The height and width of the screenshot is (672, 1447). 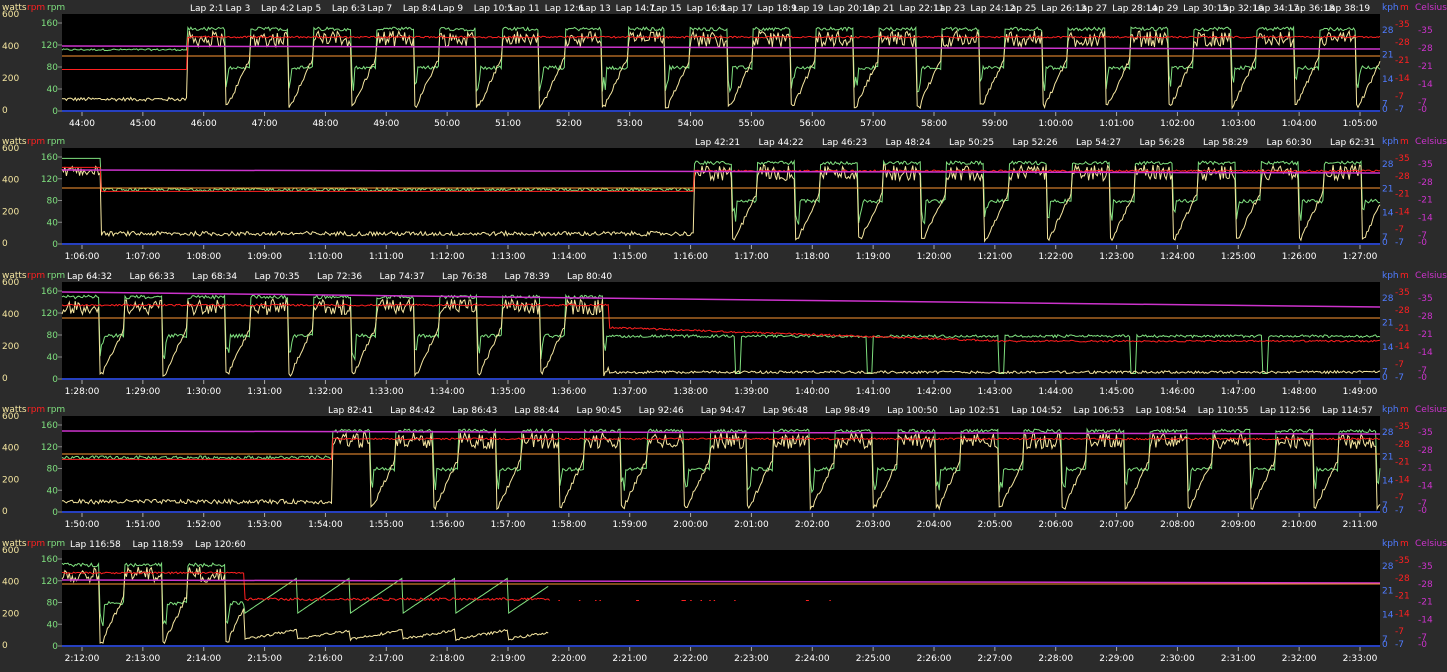 I want to click on x-tick-label: 50:00, so click(x=447, y=124).